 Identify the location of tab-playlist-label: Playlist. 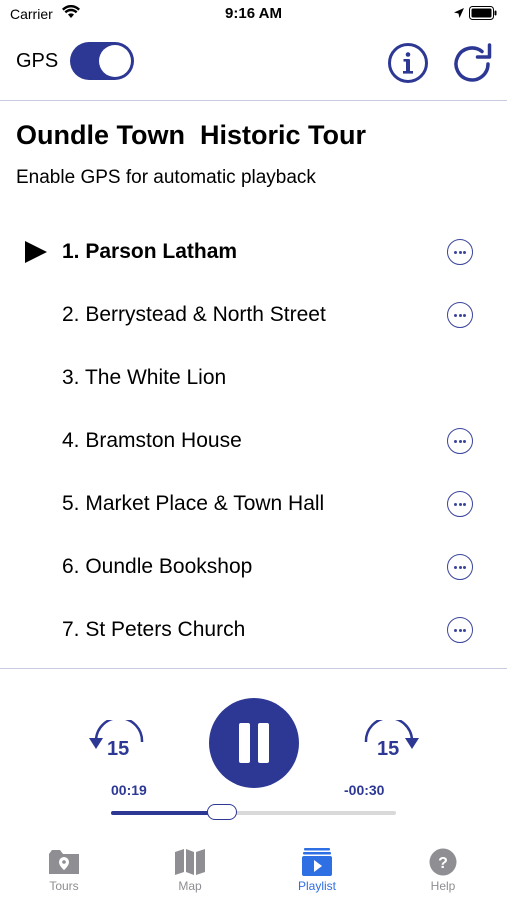
(316, 886).